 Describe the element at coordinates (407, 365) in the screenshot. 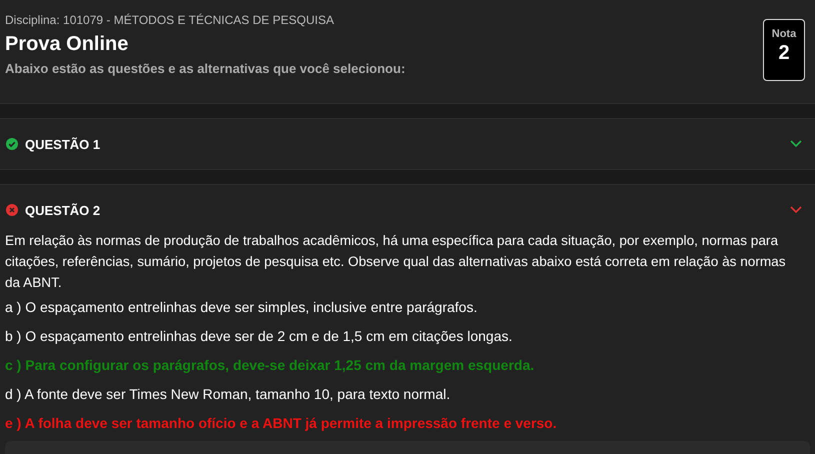

I see `answer-option: c ) Para configurar os parágrafos, deve-se deixar 1,25 cm da margem esquerda.` at that location.